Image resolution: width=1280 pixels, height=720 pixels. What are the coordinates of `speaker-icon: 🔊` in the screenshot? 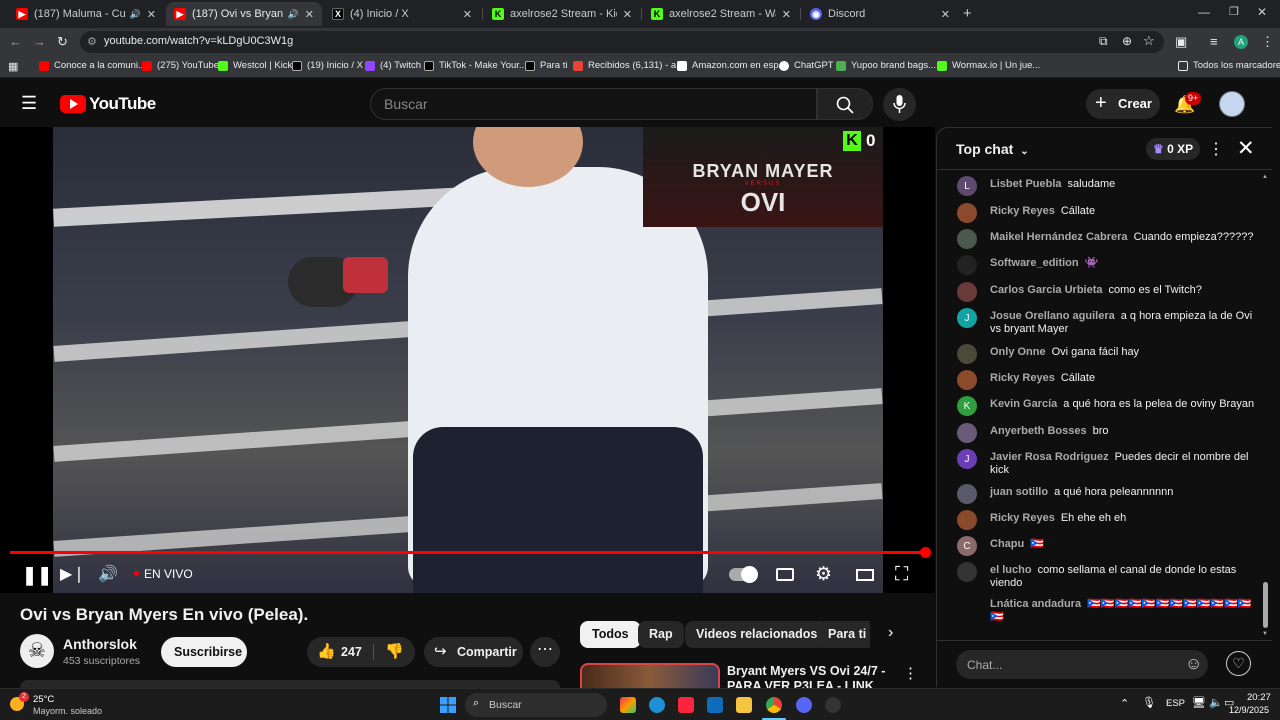 It's located at (293, 14).